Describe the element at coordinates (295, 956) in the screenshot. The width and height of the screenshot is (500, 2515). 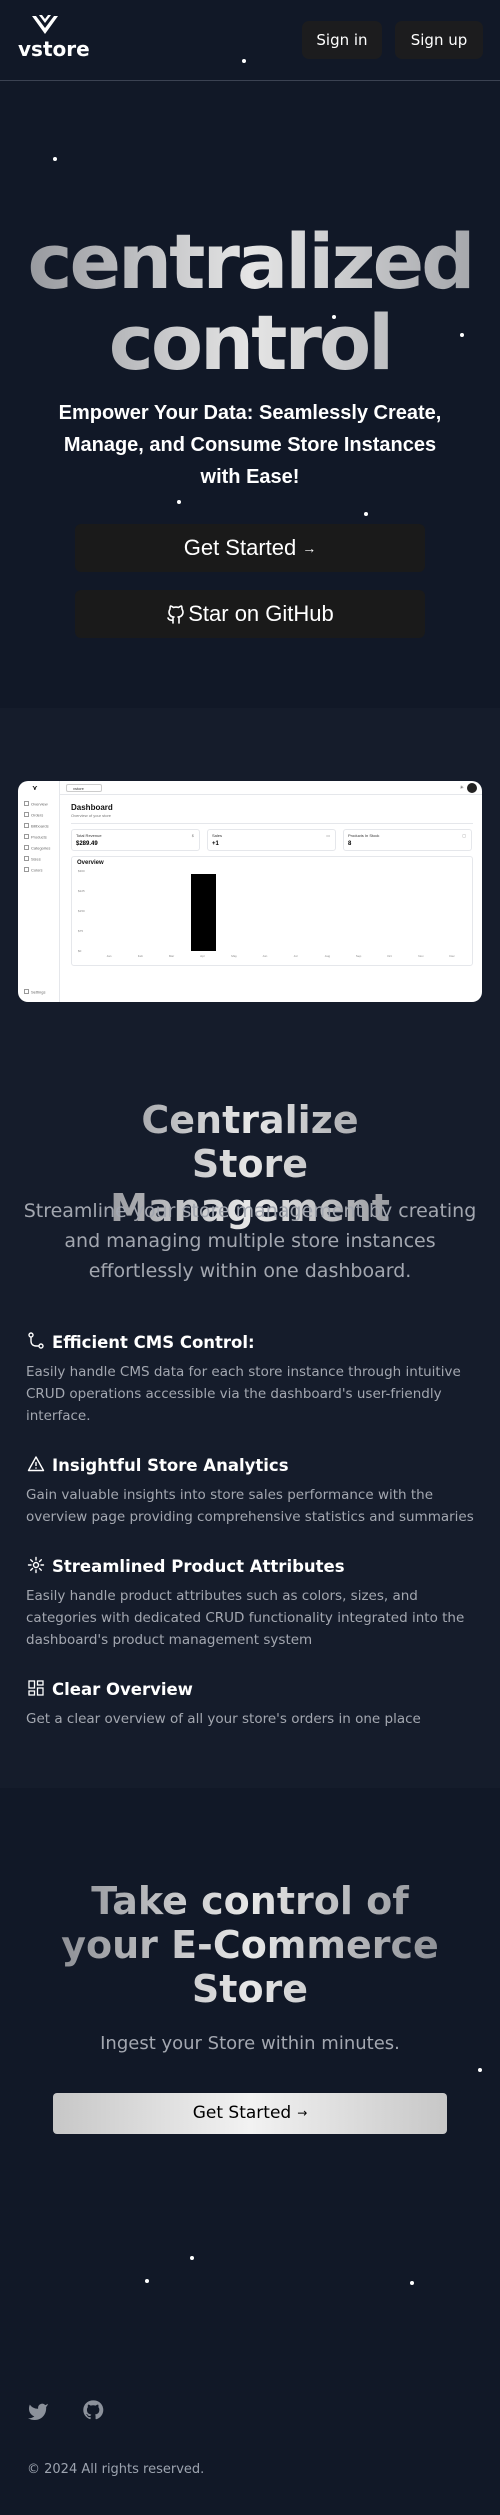
I see `x-tick-label: Jul` at that location.